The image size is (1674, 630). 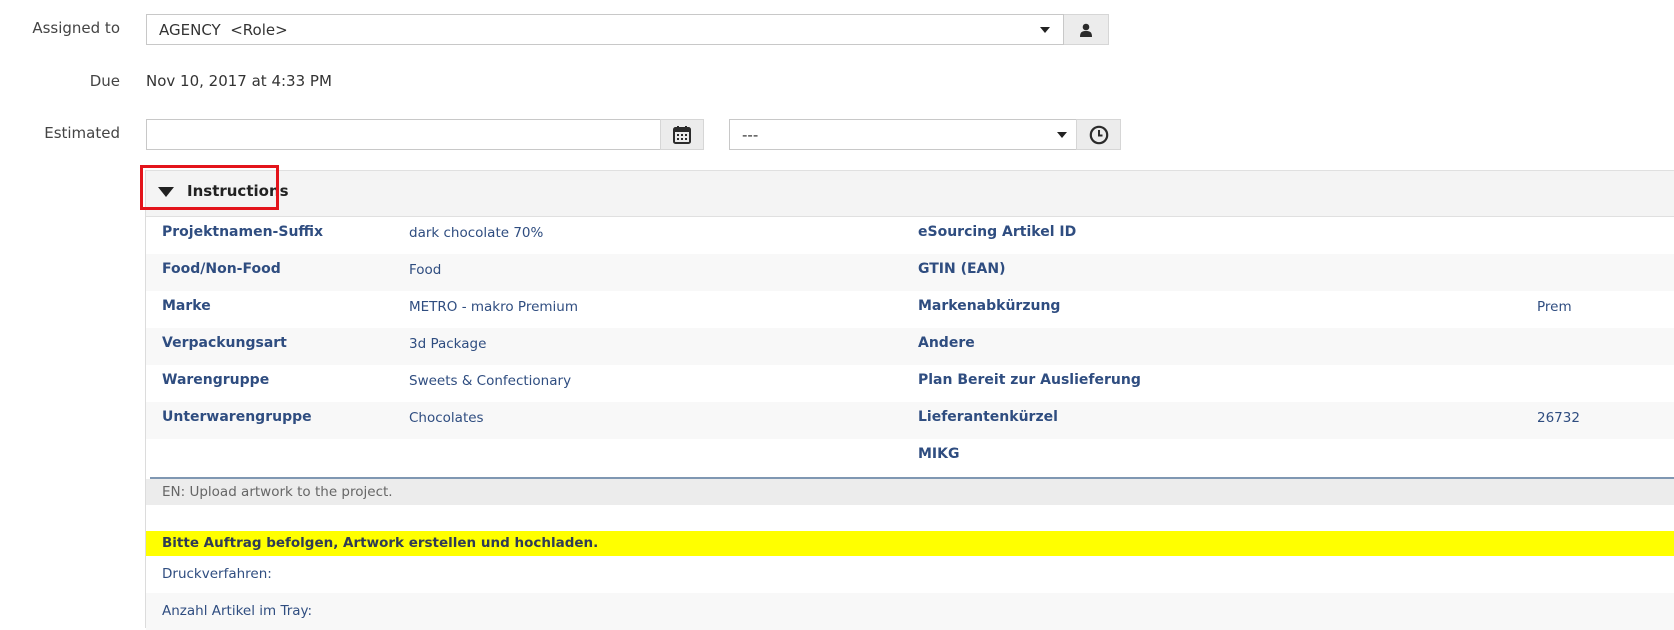 What do you see at coordinates (104, 81) in the screenshot?
I see `due-label: Due` at bounding box center [104, 81].